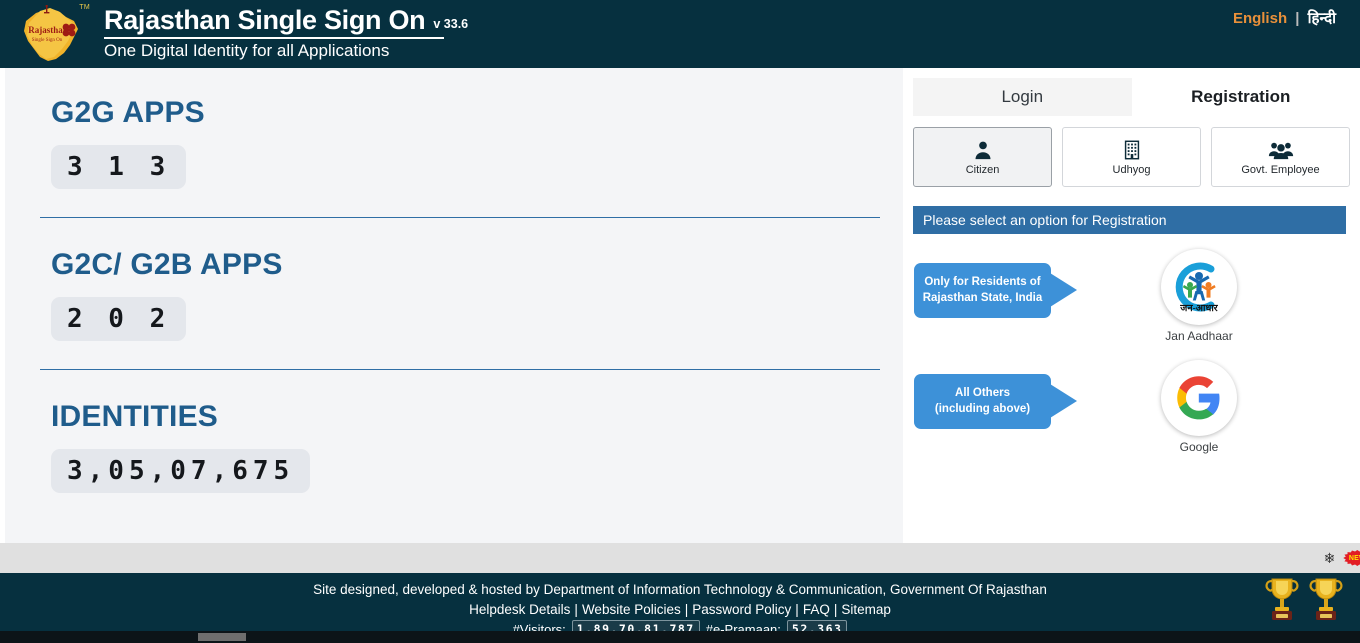 Image resolution: width=1360 pixels, height=643 pixels. I want to click on snowflake-icon: ❄, so click(1329, 557).